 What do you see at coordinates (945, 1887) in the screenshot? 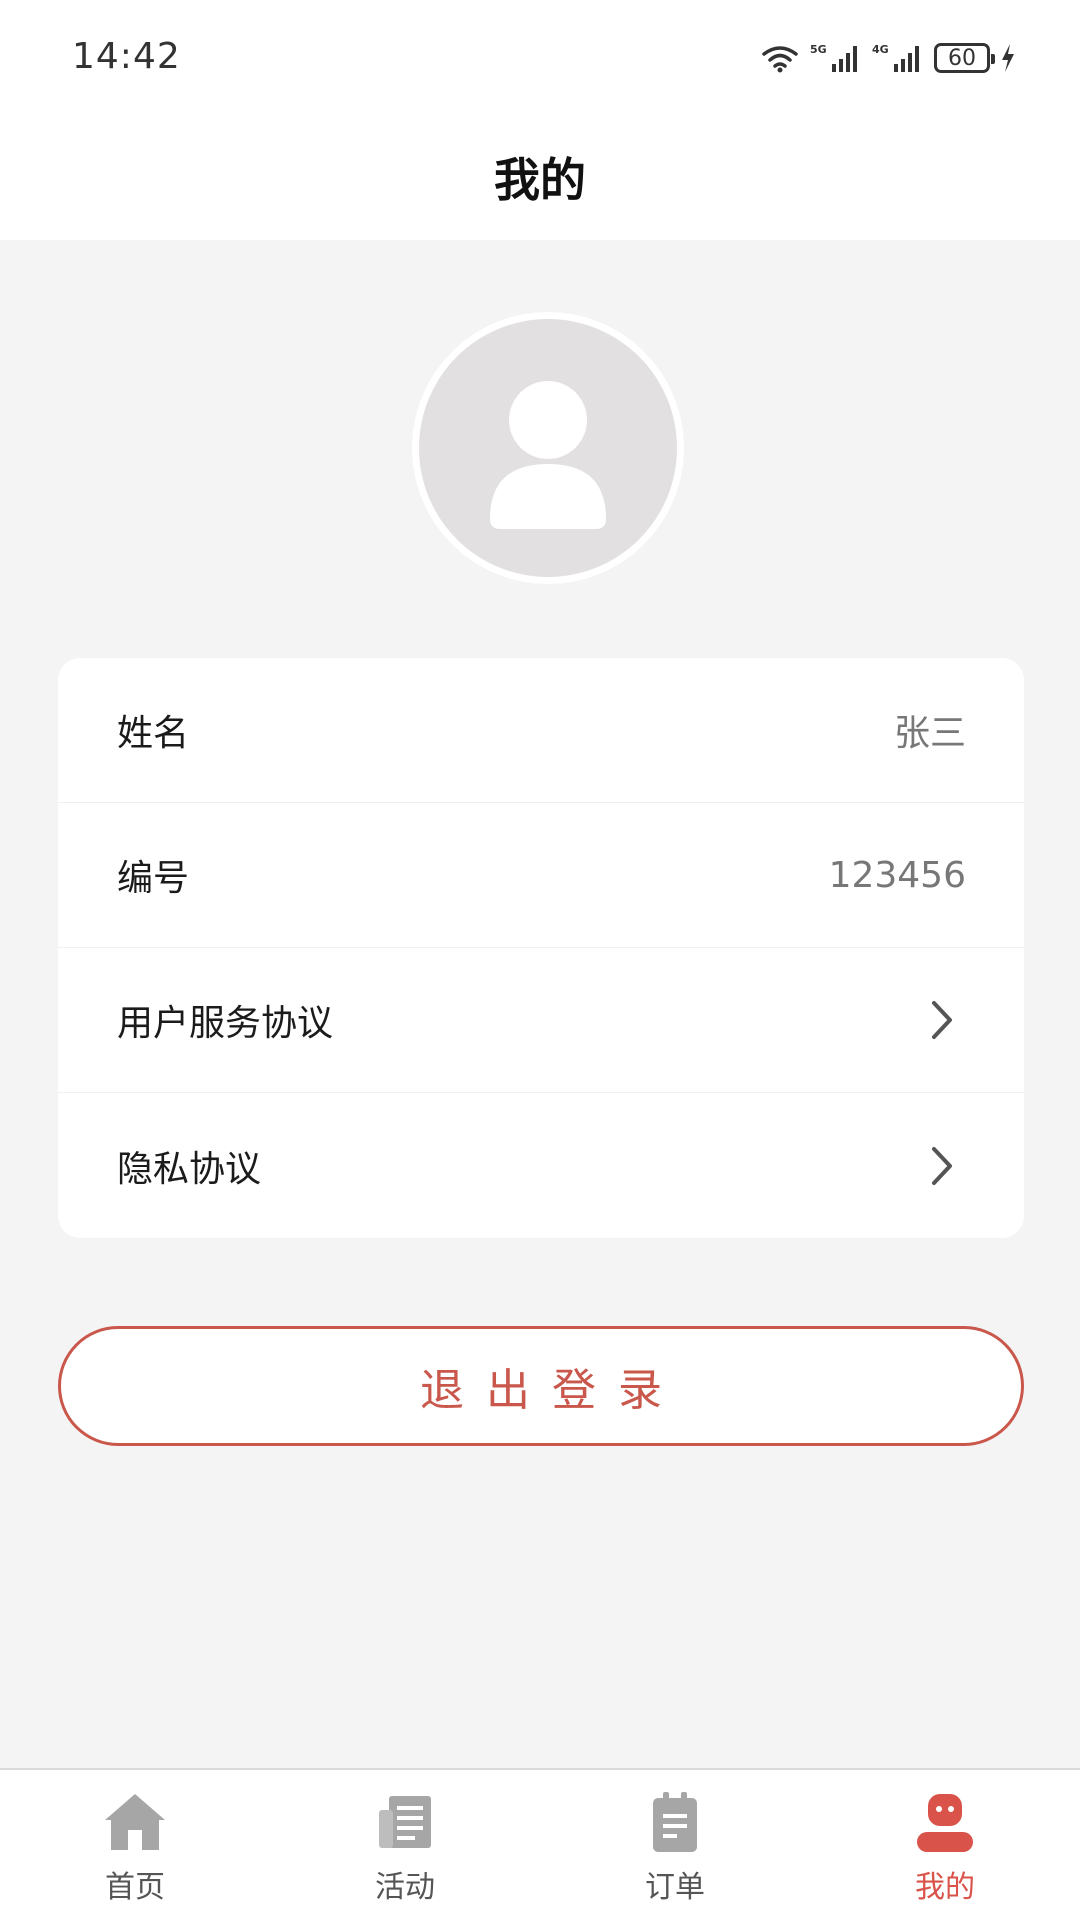
I see `tab-mine-label: 我的` at bounding box center [945, 1887].